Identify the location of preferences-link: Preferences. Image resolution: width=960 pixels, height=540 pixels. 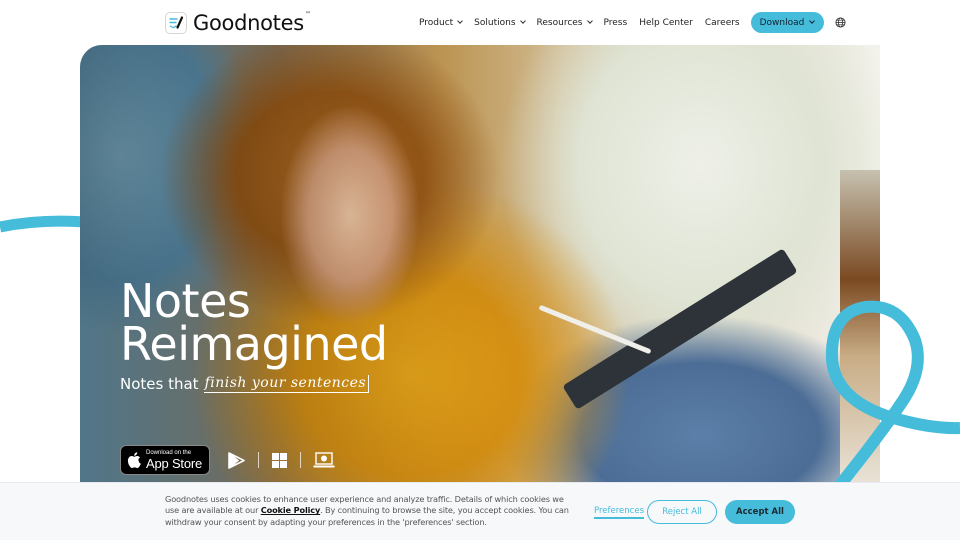
(619, 512).